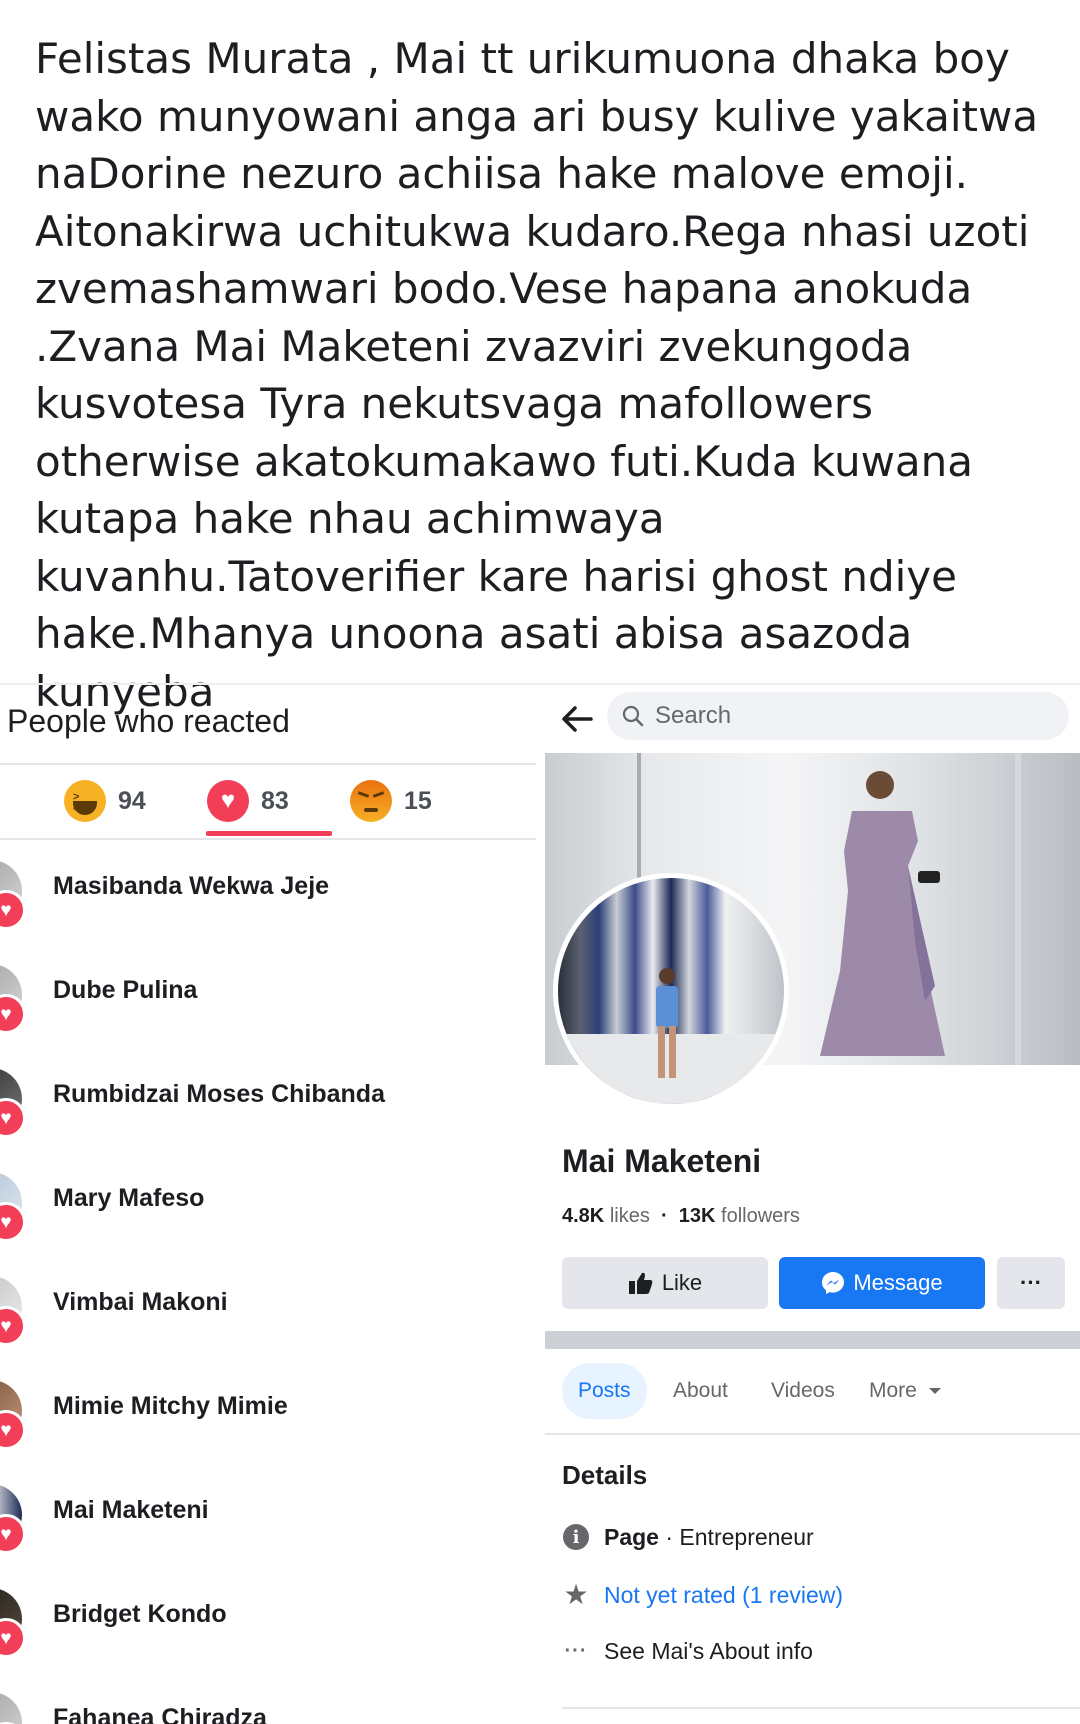 The width and height of the screenshot is (1080, 1724). I want to click on more-options-button: ···, so click(1031, 1283).